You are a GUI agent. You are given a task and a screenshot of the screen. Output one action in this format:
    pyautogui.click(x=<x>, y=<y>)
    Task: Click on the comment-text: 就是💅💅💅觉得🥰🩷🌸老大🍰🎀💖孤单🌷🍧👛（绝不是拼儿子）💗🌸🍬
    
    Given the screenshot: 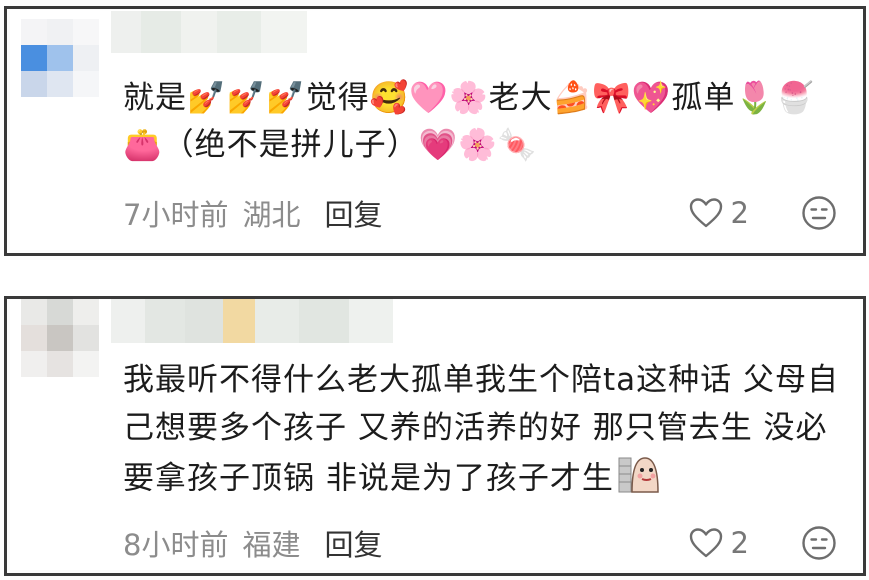 What is the action you would take?
    pyautogui.click(x=469, y=121)
    